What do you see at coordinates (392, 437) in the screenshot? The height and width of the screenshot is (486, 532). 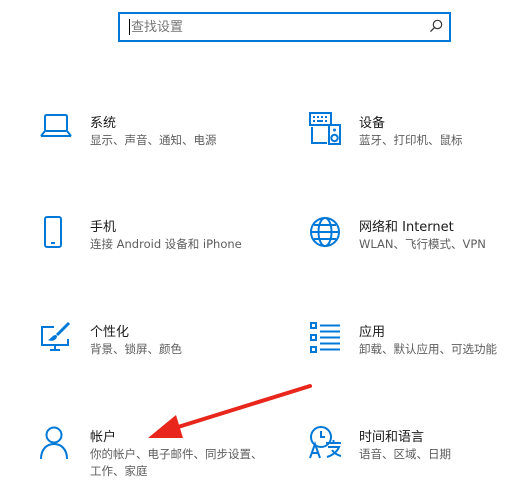 I see `tile-title: 时间和语言` at bounding box center [392, 437].